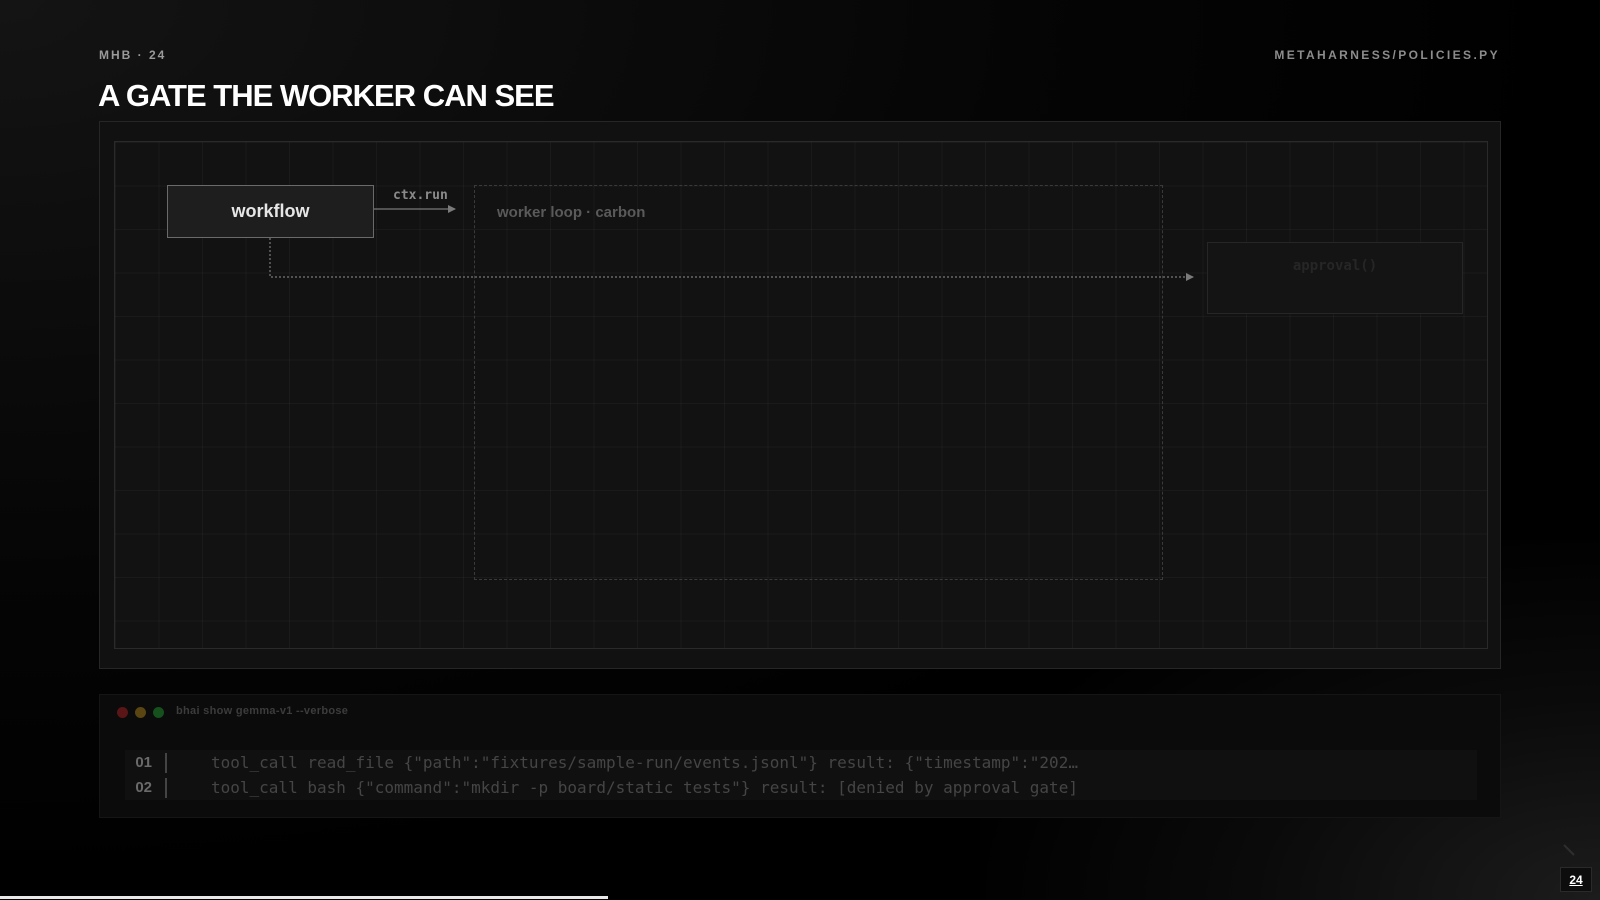 This screenshot has height=900, width=1600. I want to click on workflow-node: workflow, so click(270, 211).